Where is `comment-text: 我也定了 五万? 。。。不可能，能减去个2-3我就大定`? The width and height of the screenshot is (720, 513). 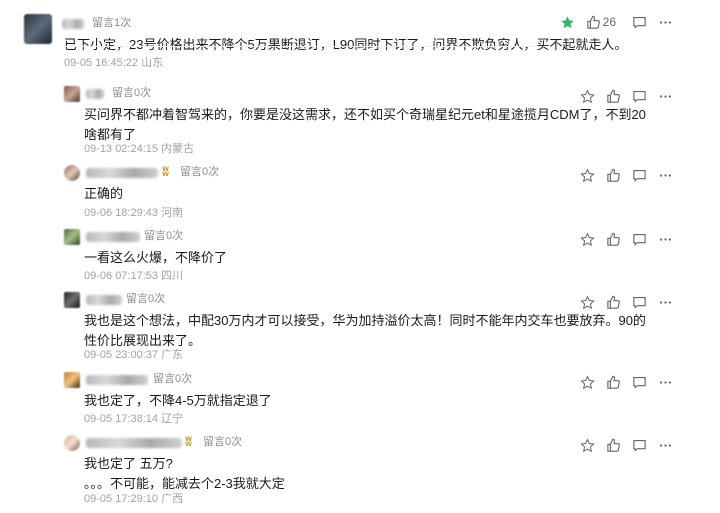 comment-text: 我也定了 五万? 。。。不可能，能减去个2-3我就大定 is located at coordinates (184, 473).